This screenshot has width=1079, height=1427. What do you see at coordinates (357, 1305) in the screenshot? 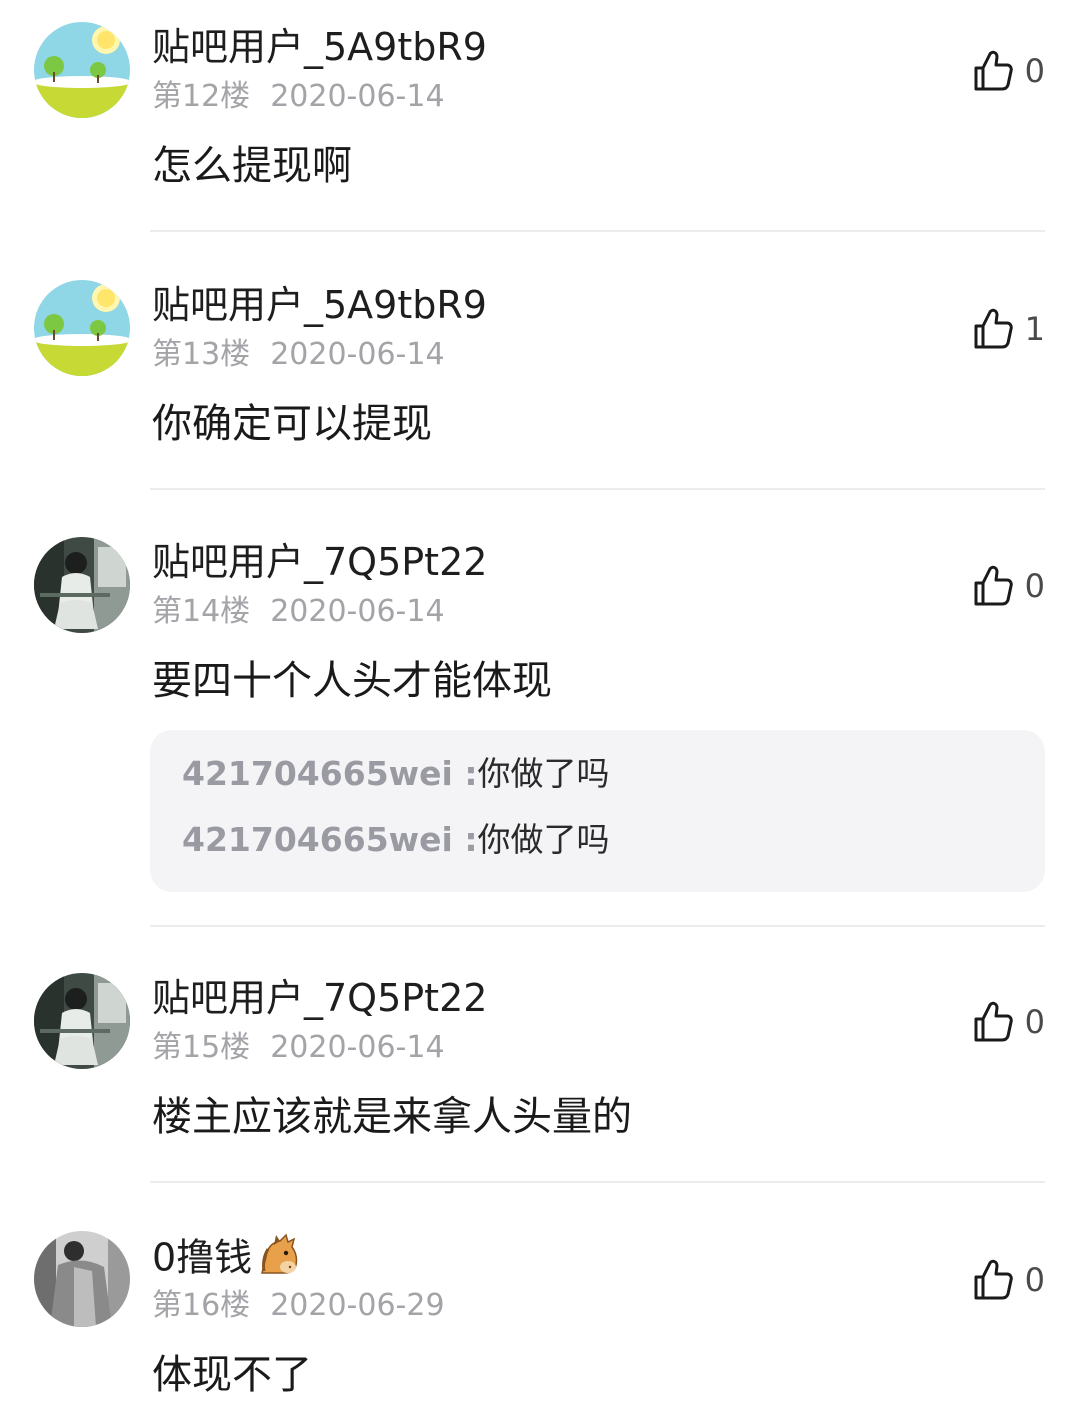
I see `post-date: 2020-06-29` at bounding box center [357, 1305].